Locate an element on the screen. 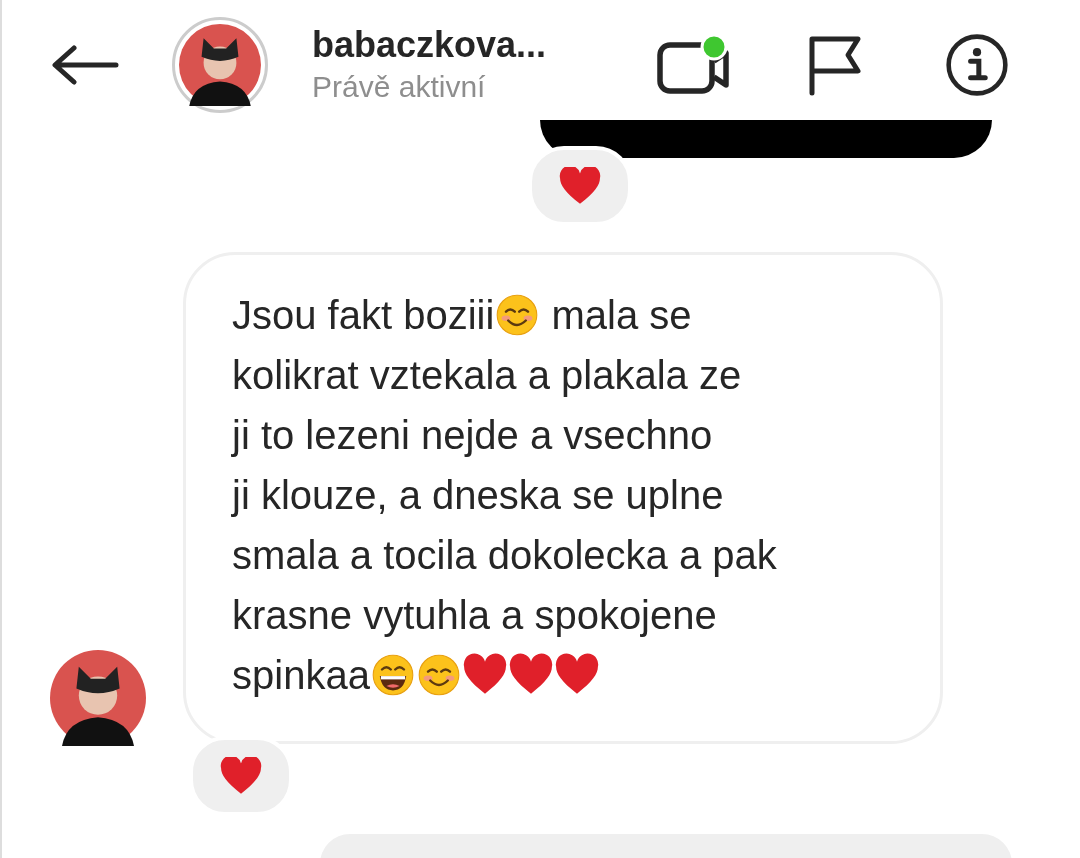  message-text: smala a tocila dokolecka a pak is located at coordinates (504, 555).